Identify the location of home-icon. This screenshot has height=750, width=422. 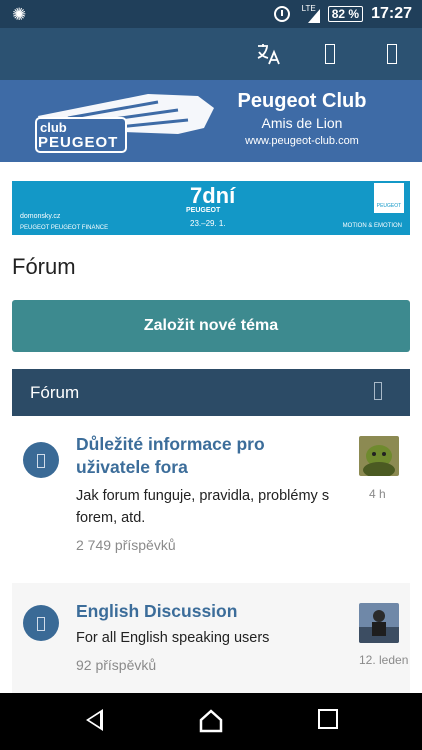
(211, 721).